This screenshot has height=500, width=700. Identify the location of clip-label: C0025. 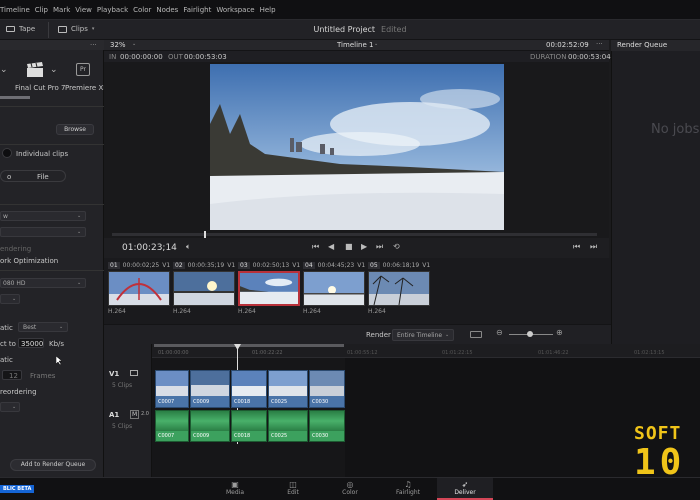
(288, 401).